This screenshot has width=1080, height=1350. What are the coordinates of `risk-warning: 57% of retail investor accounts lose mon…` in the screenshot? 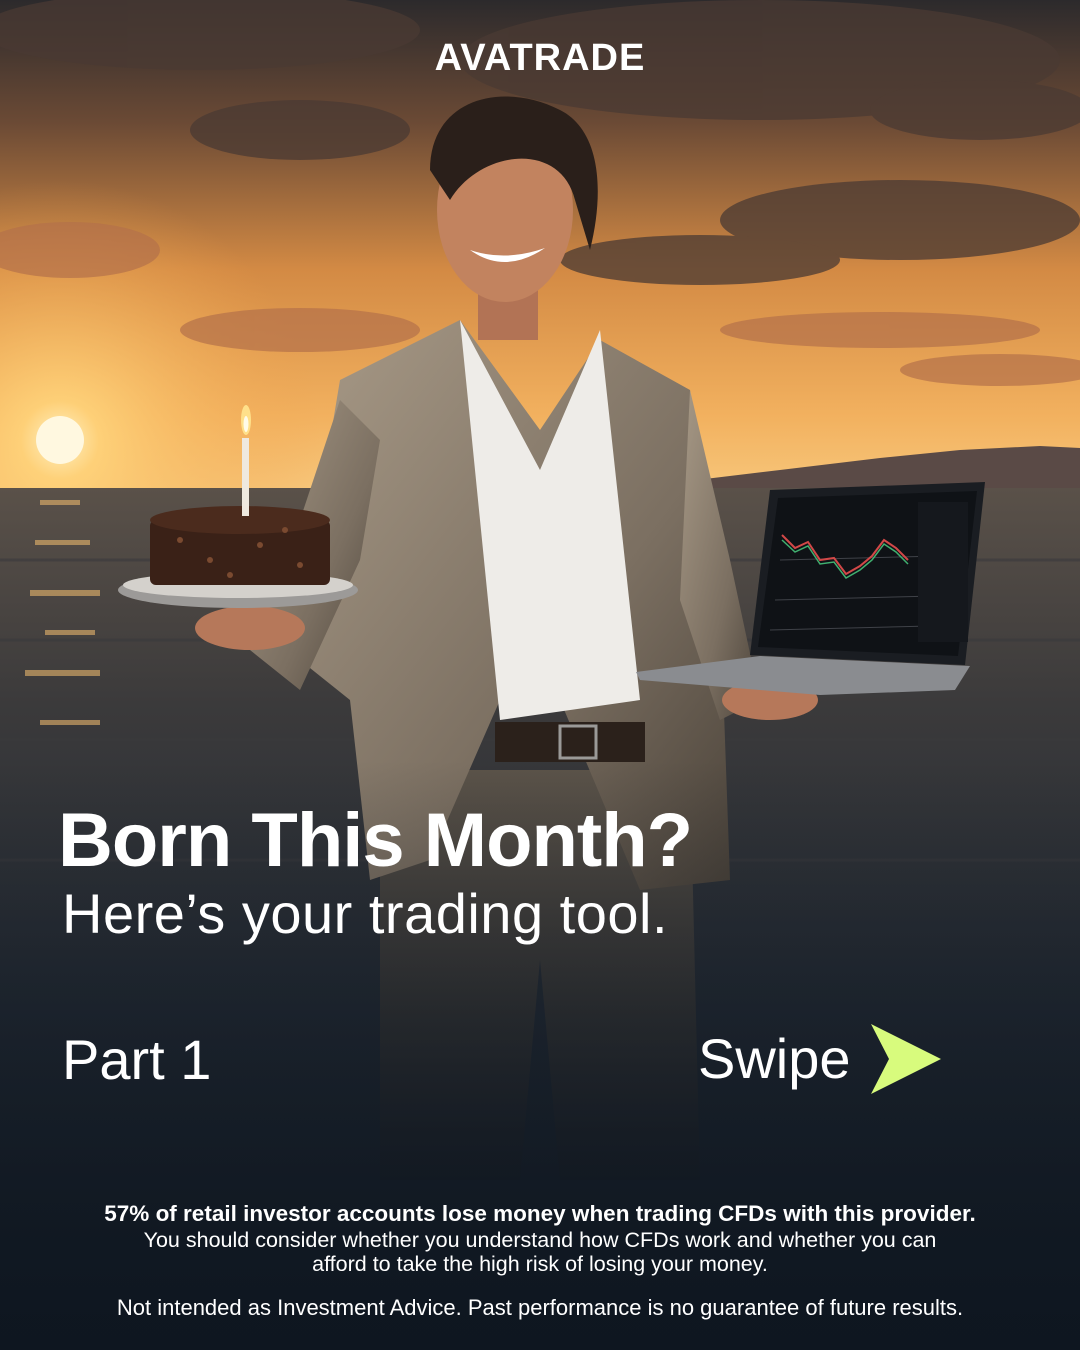 It's located at (540, 1213).